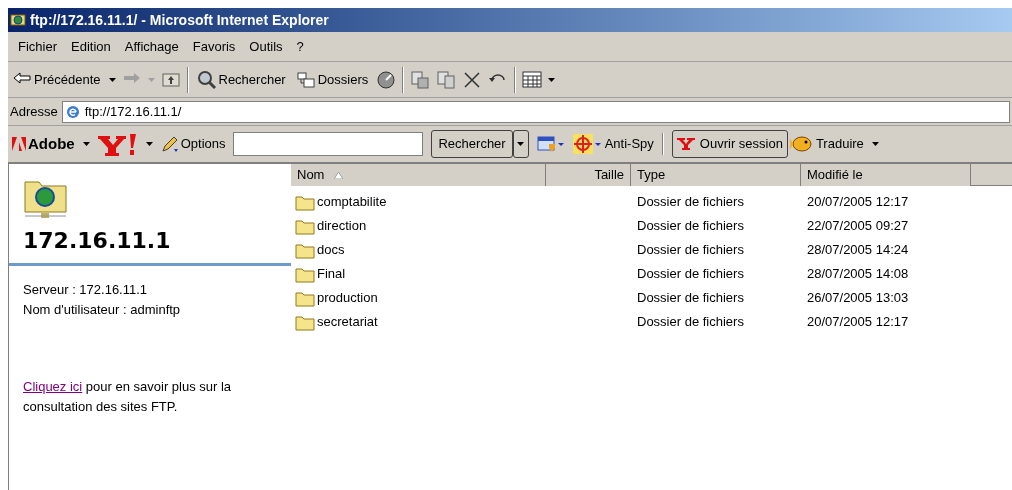  Describe the element at coordinates (729, 144) in the screenshot. I see `login-button: Ouvrir session` at that location.